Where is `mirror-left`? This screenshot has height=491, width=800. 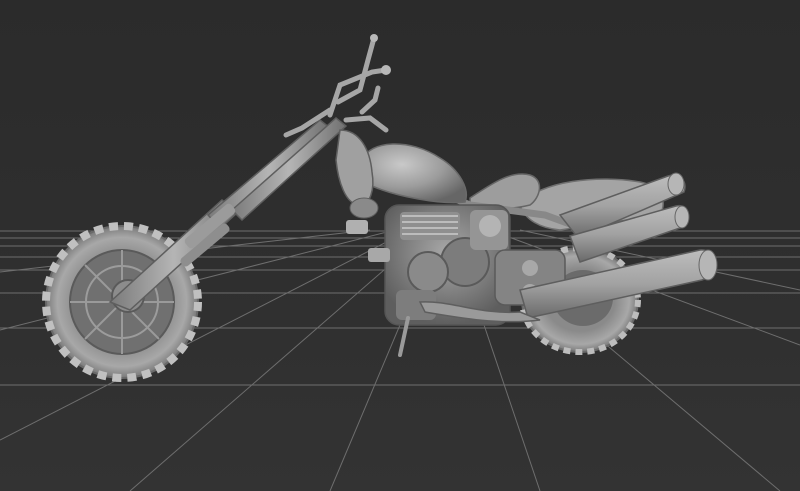 mirror-left is located at coordinates (374, 38).